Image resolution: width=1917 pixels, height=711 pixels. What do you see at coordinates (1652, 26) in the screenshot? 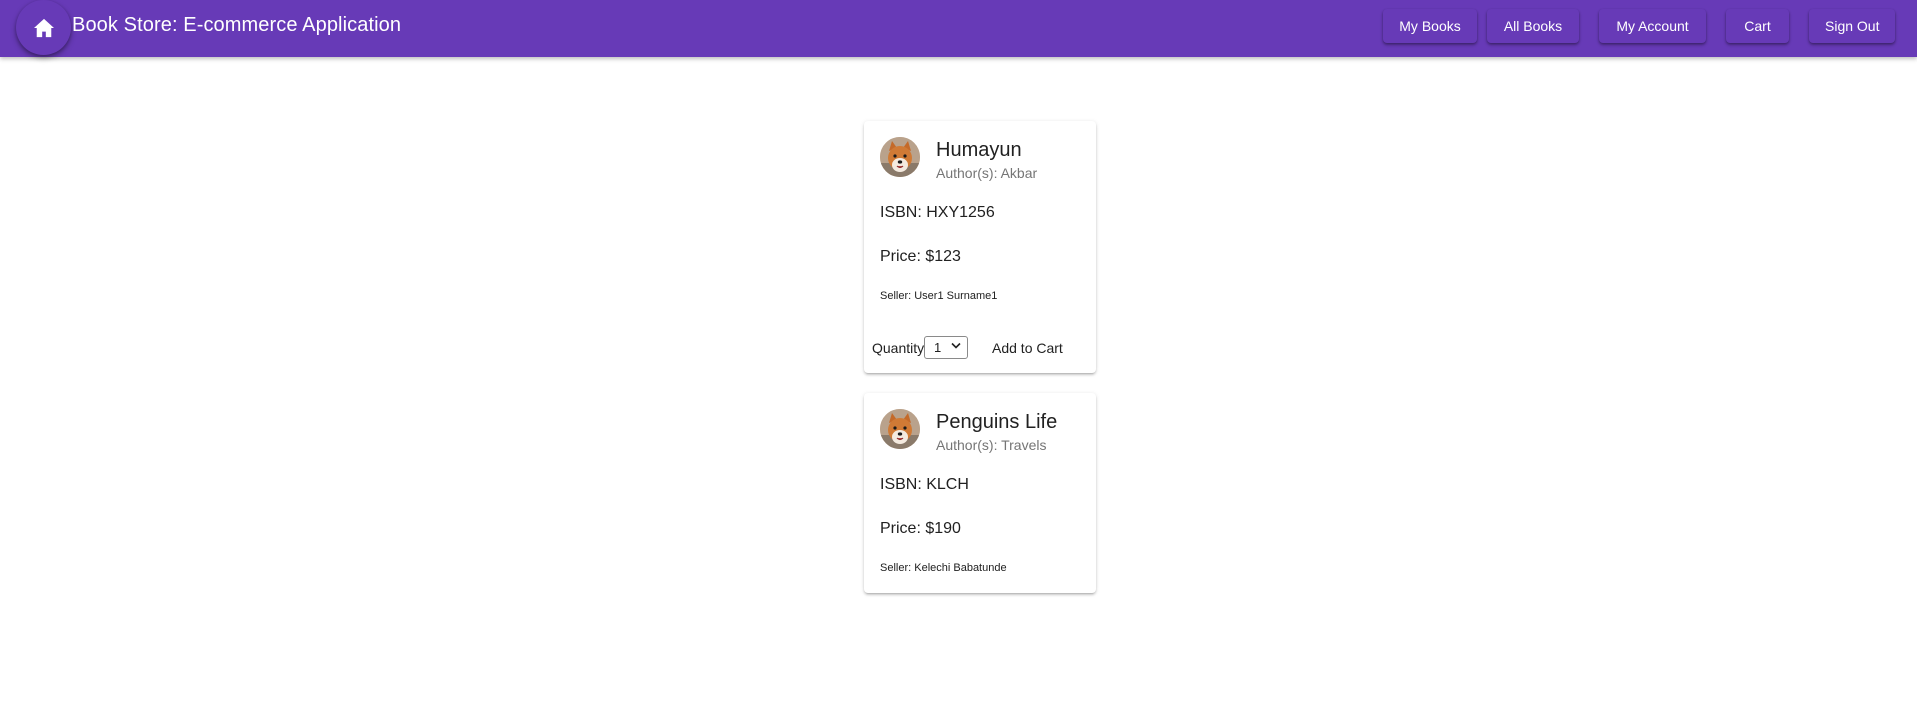
I see `my-account-button: My Account` at bounding box center [1652, 26].